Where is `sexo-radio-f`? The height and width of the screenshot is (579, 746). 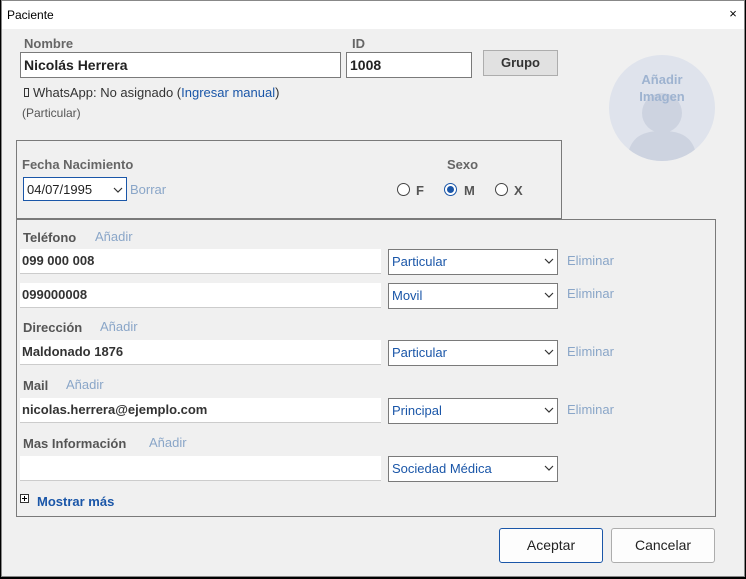 sexo-radio-f is located at coordinates (403, 189).